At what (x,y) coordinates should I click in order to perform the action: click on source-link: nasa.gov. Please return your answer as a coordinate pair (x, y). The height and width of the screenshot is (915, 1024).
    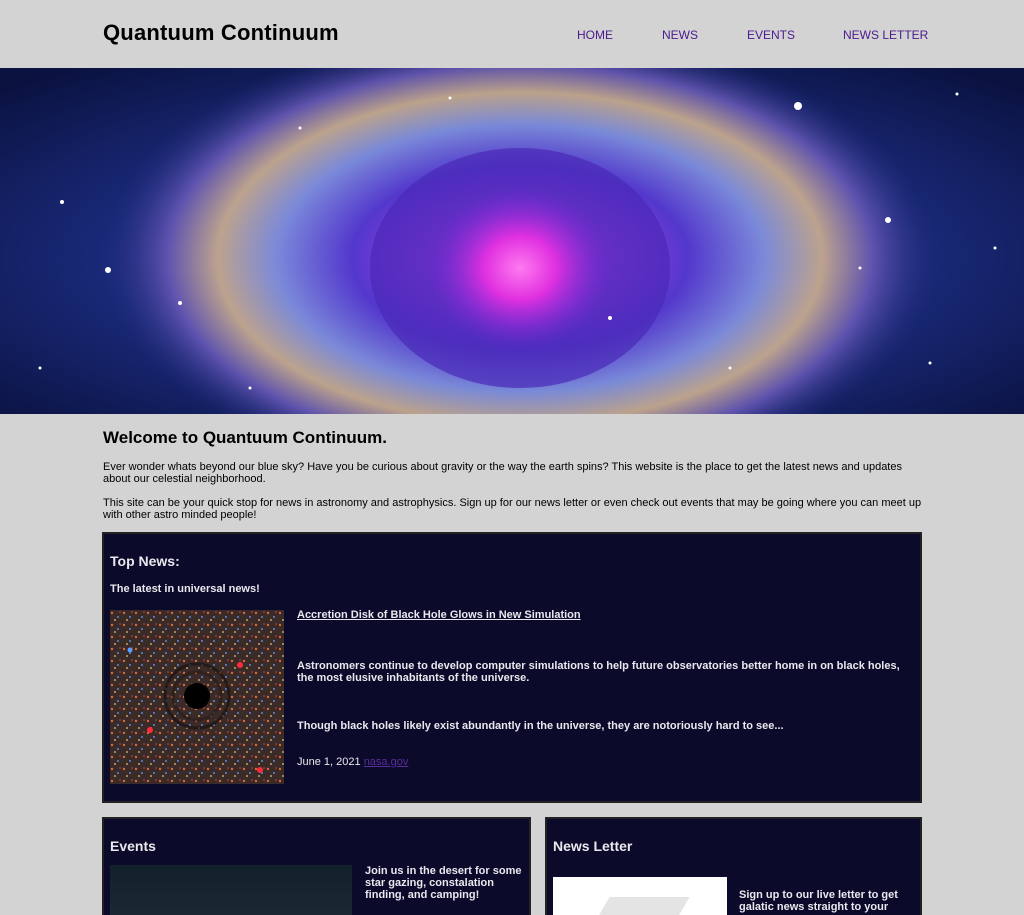
    Looking at the image, I should click on (386, 762).